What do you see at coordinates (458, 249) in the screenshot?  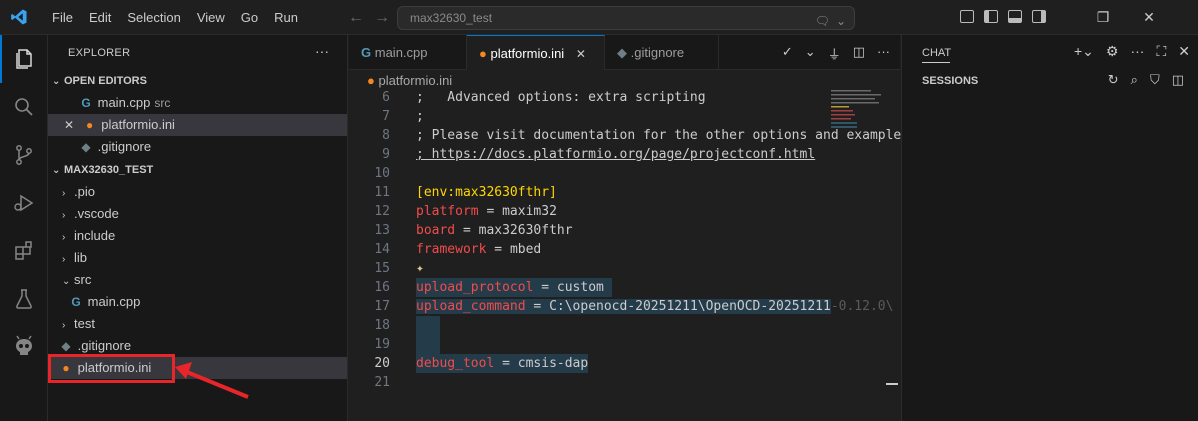 I see `code-line: 14 framework = mbed` at bounding box center [458, 249].